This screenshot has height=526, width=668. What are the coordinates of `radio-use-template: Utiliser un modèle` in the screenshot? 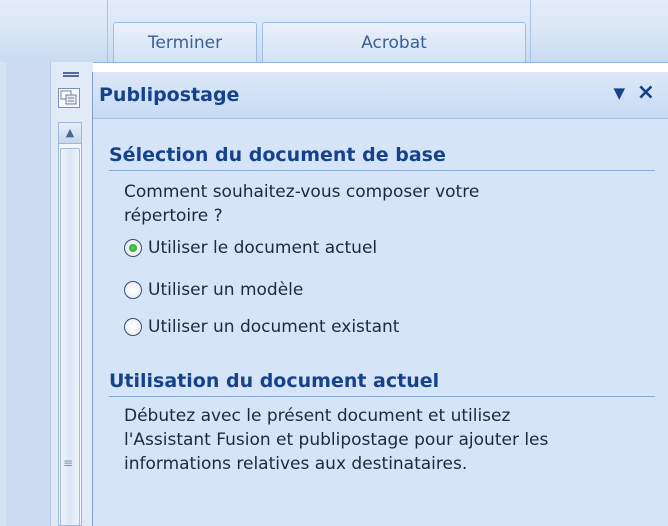 It's located at (213, 290).